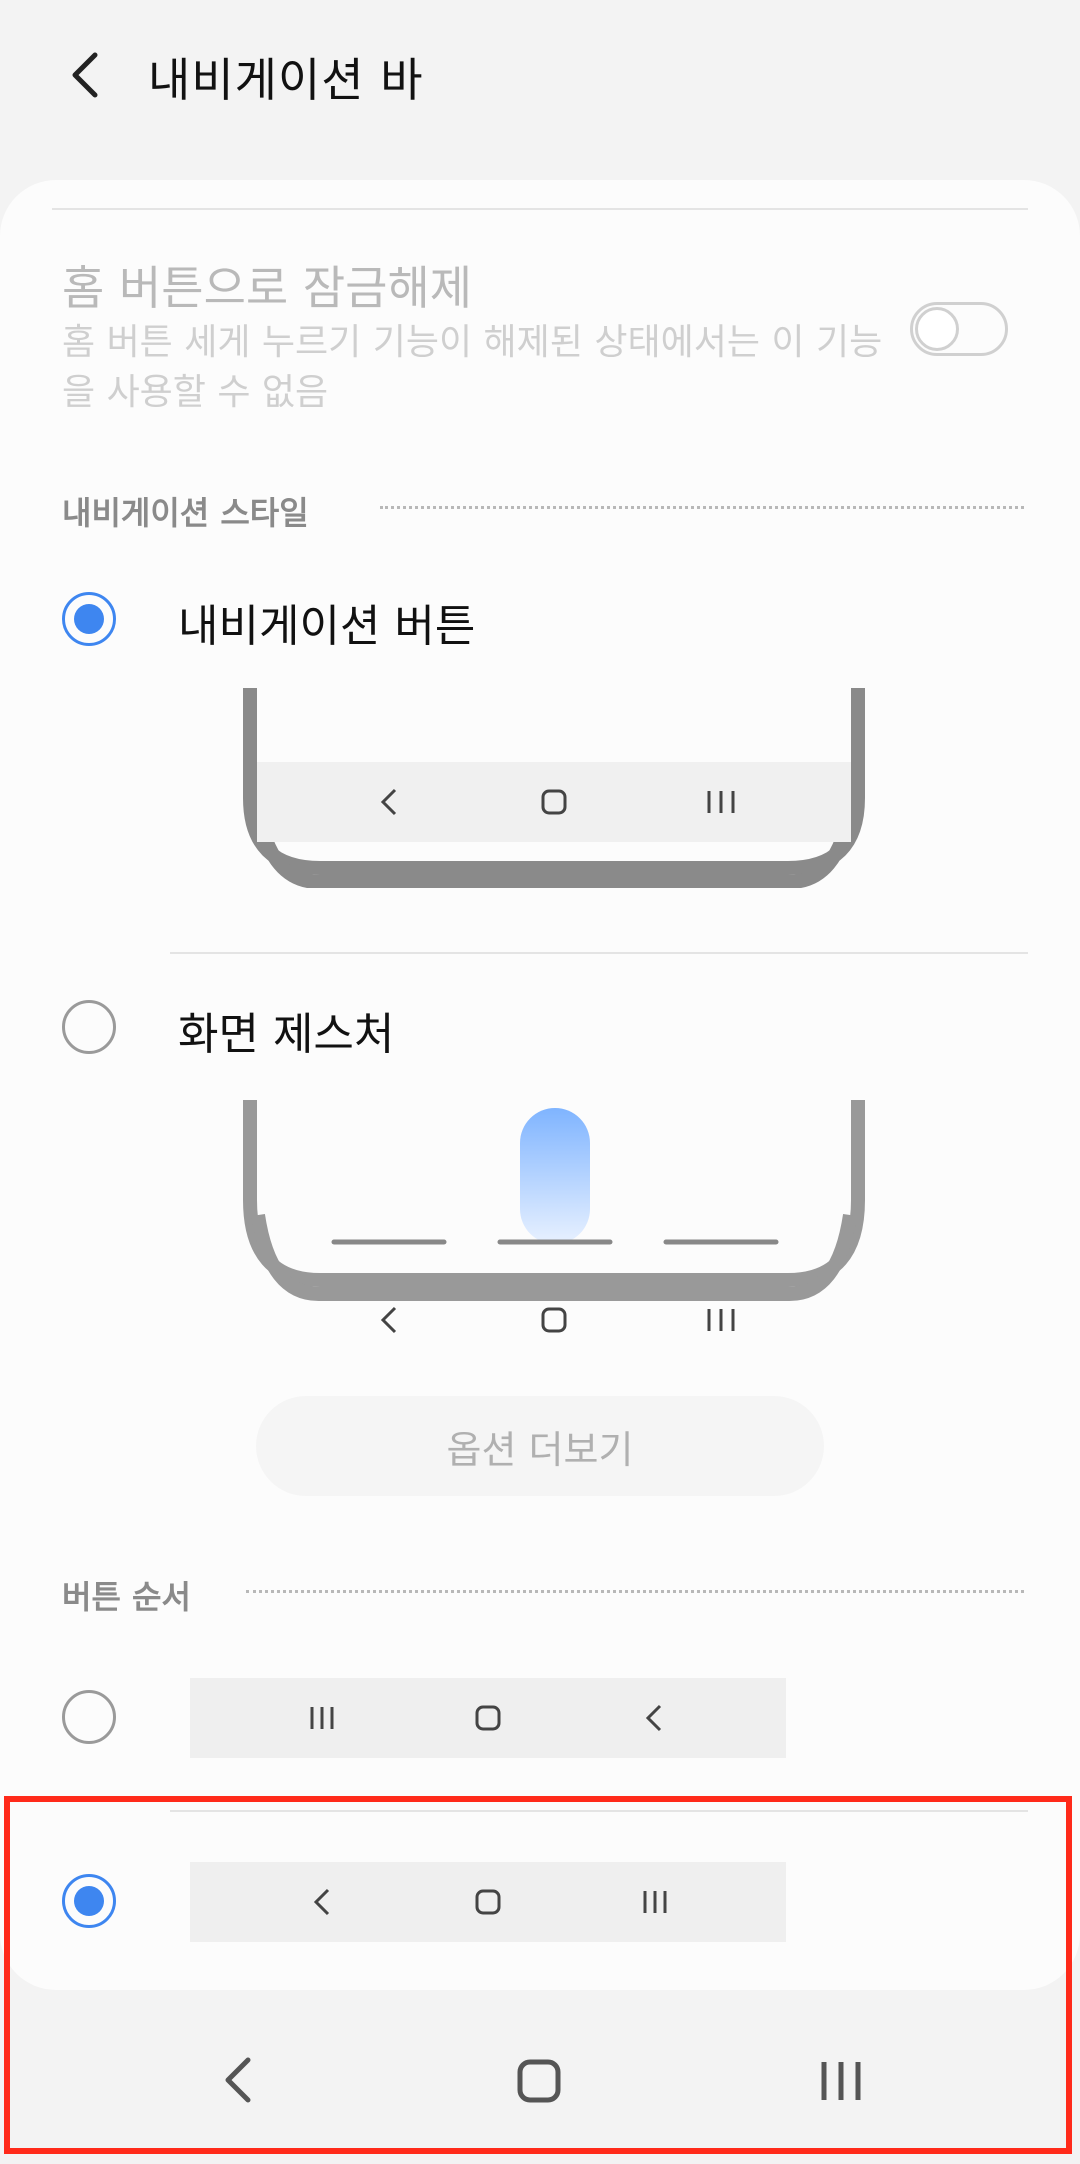 The height and width of the screenshot is (2164, 1080). Describe the element at coordinates (554, 1217) in the screenshot. I see `gestures-illustration` at that location.